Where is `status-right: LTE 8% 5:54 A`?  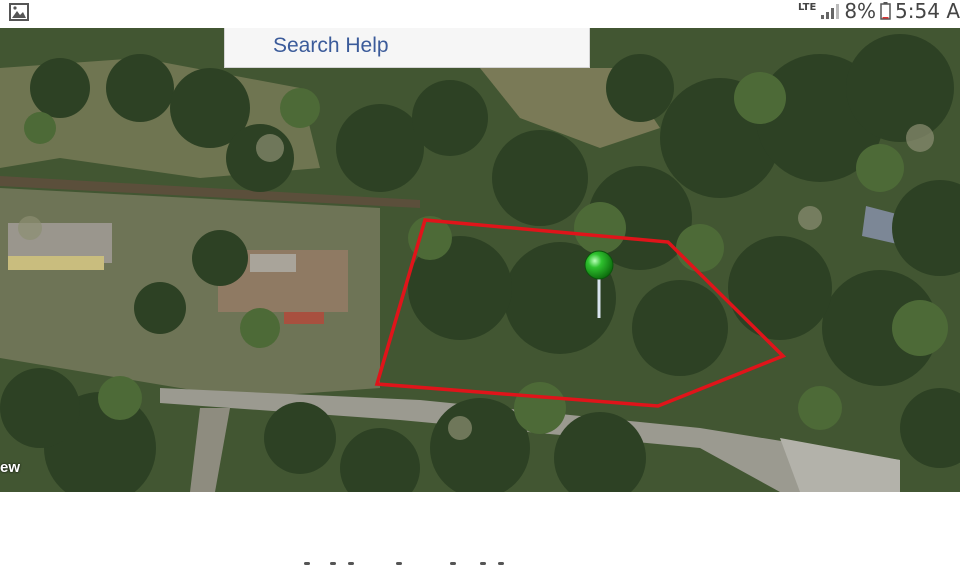
status-right: LTE 8% 5:54 A is located at coordinates (878, 11).